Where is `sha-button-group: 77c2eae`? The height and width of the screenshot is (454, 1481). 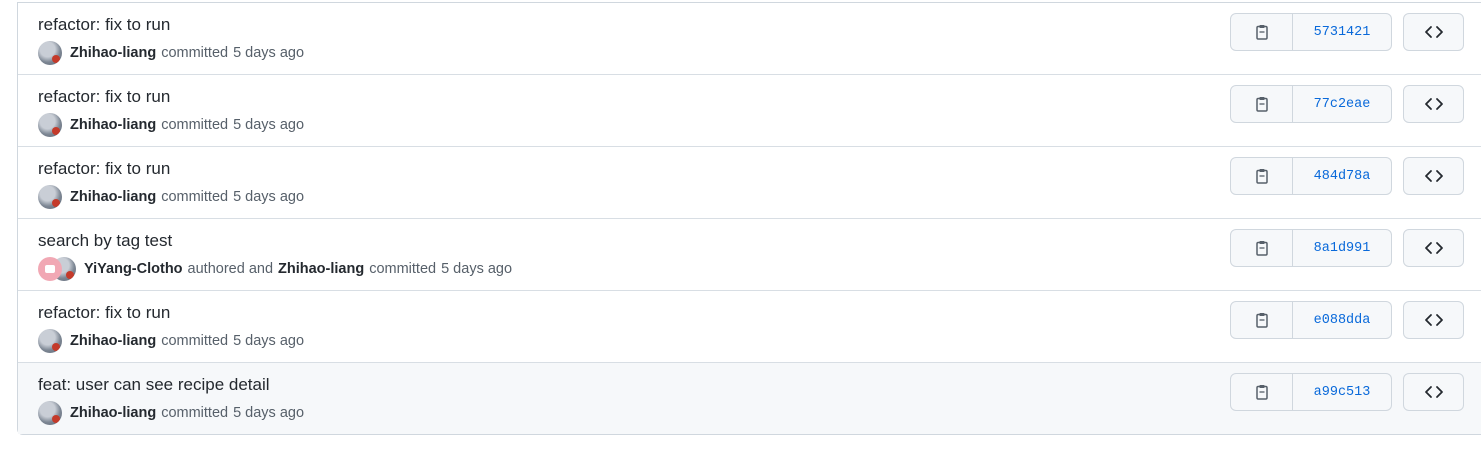 sha-button-group: 77c2eae is located at coordinates (1311, 104).